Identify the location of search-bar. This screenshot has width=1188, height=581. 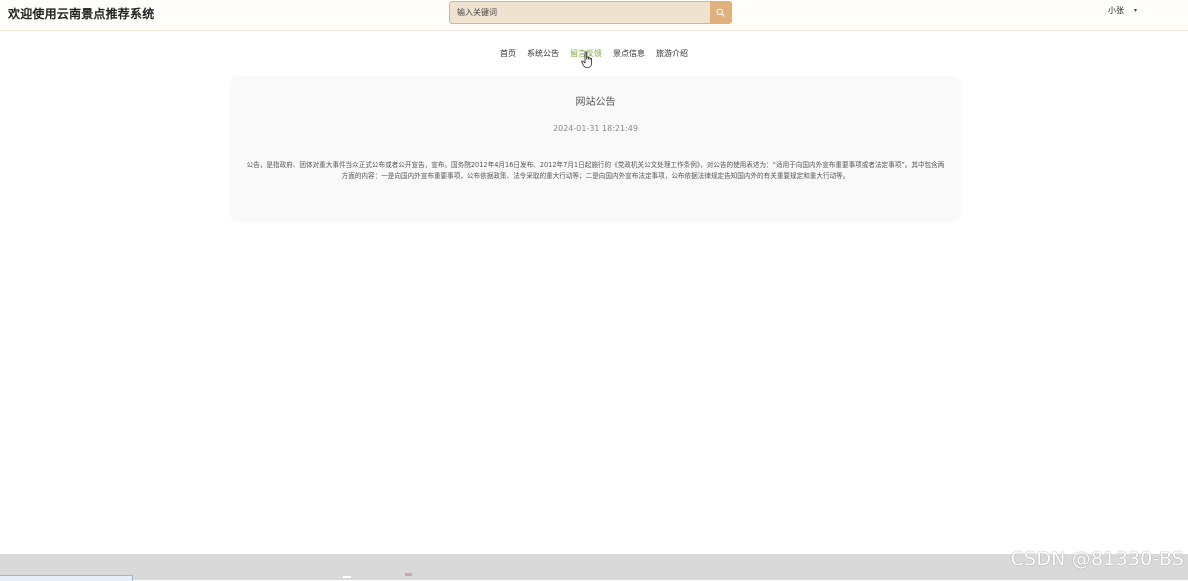
(590, 12).